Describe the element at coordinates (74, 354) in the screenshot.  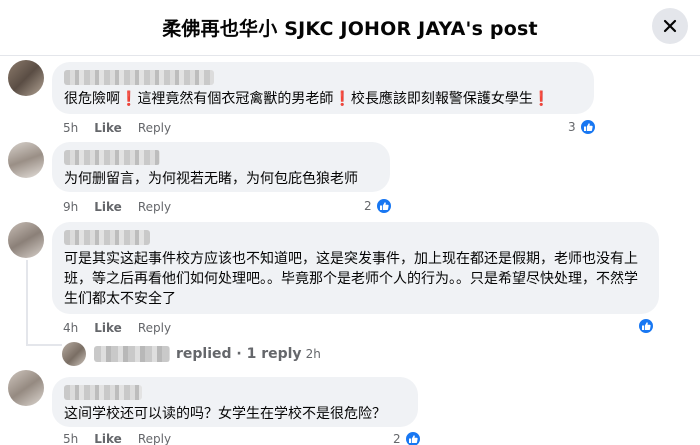
I see `reply-avatar` at that location.